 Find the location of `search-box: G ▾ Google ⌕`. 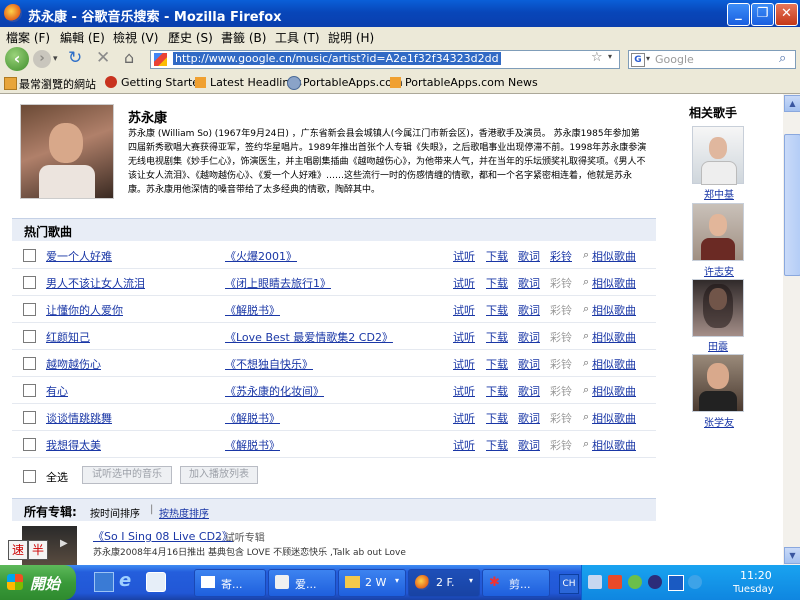

search-box: G ▾ Google ⌕ is located at coordinates (712, 59).